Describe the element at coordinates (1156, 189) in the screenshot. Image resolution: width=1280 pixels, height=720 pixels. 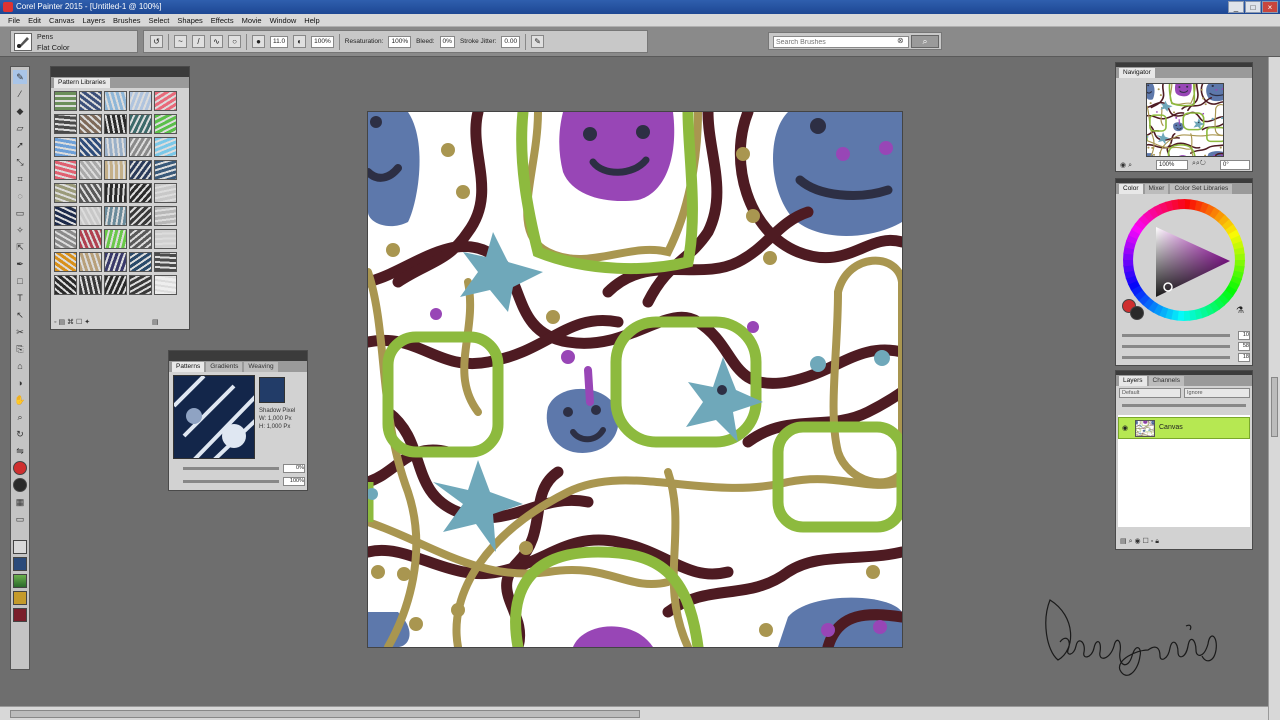
I see `tab-mixer: Mixer` at that location.